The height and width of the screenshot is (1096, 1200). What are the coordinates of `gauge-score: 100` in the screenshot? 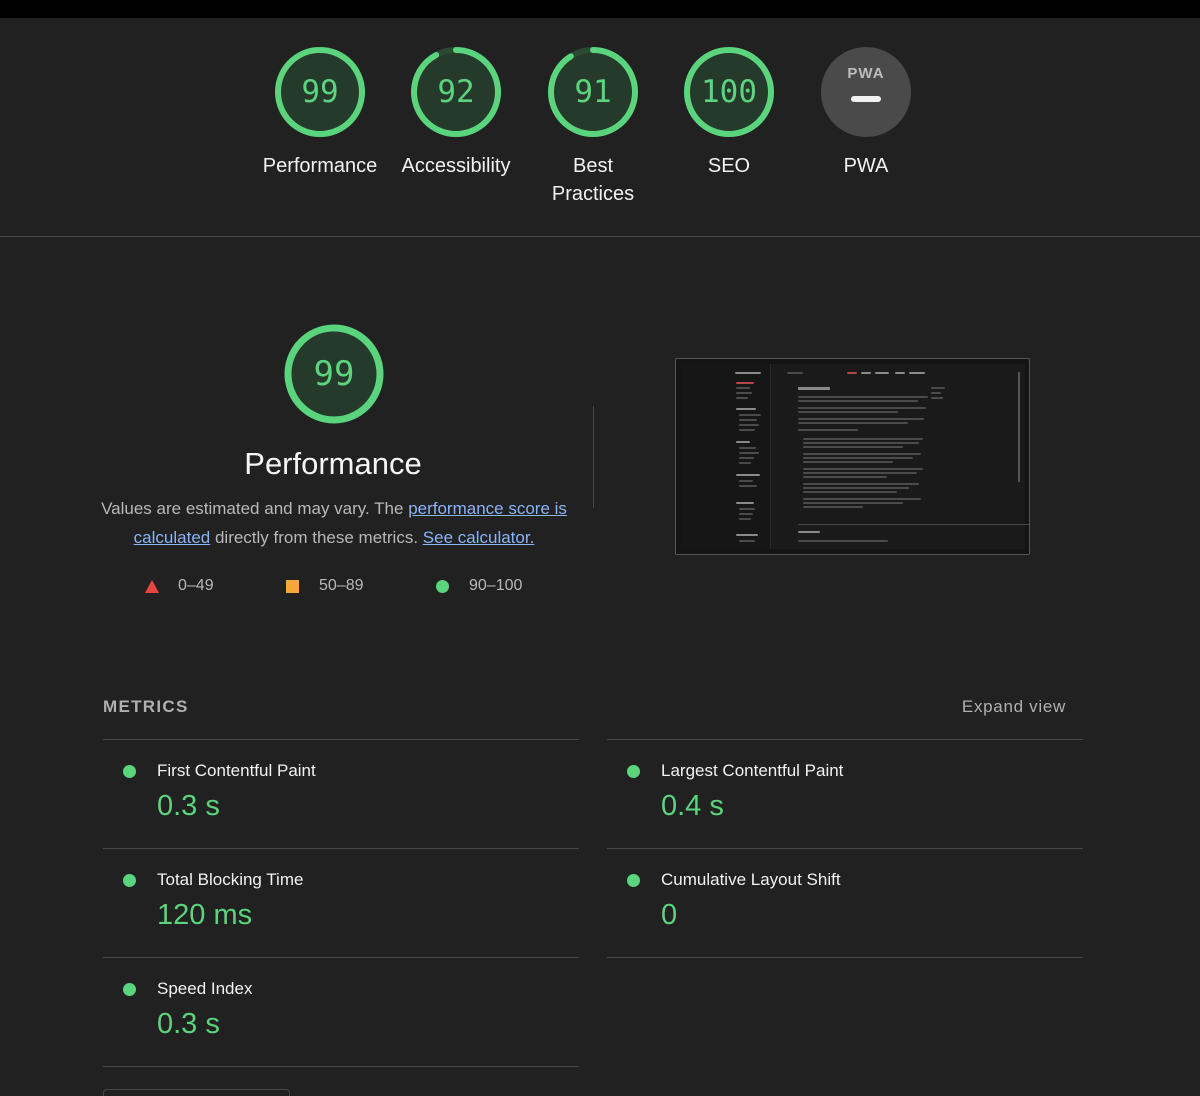 It's located at (729, 92).